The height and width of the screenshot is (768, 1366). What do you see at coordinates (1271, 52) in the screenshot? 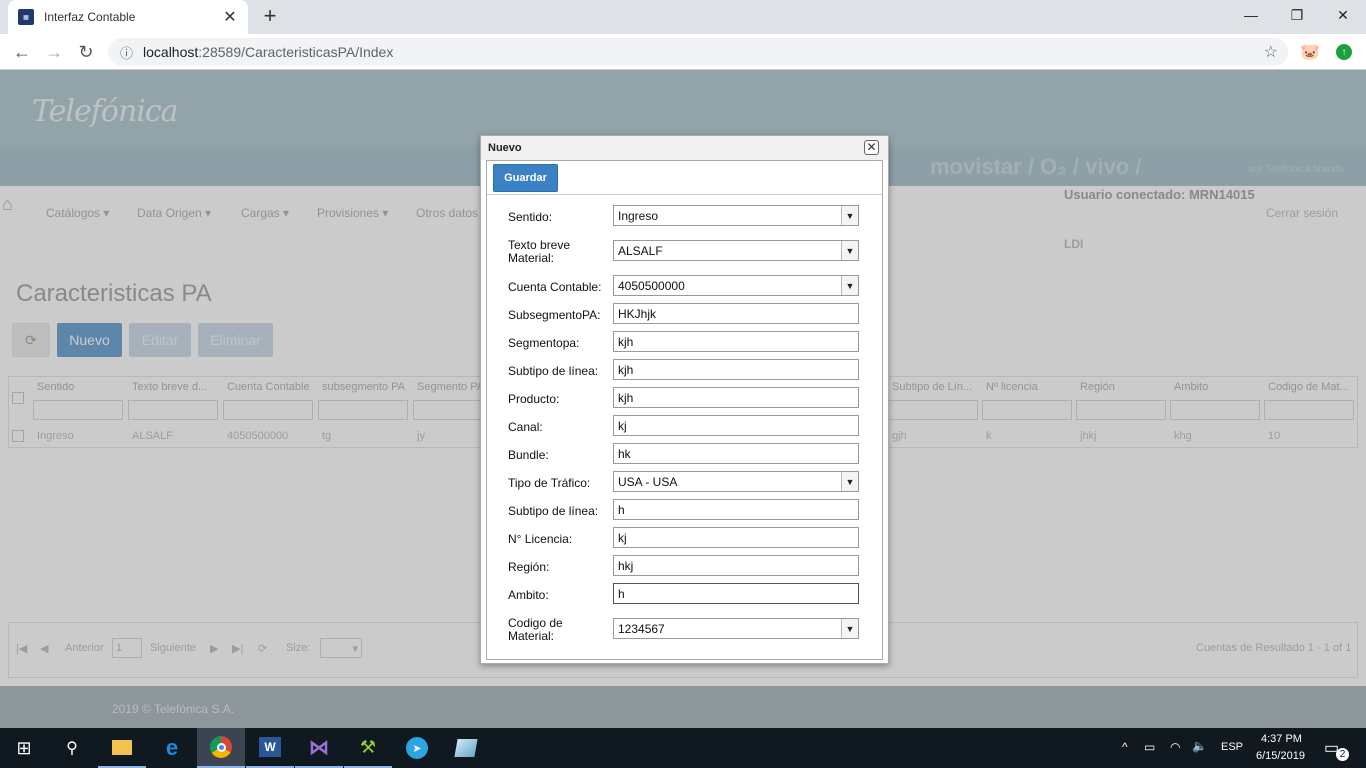
I see `bookmark-star-icon: ☆` at bounding box center [1271, 52].